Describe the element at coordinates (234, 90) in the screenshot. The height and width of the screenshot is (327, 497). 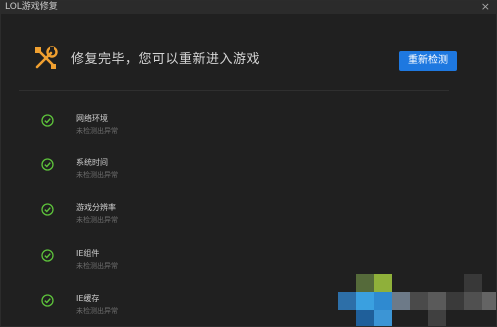
I see `divider` at that location.